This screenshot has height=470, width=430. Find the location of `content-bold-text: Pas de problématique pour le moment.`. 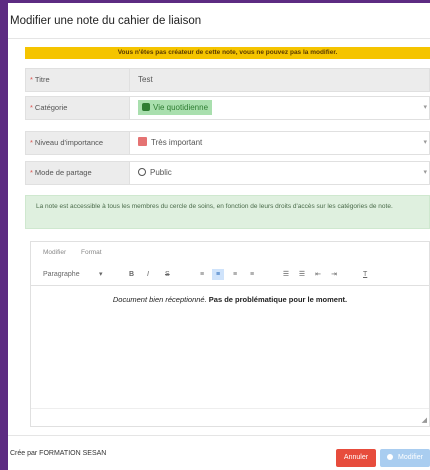

content-bold-text: Pas de problématique pour le moment. is located at coordinates (278, 299).